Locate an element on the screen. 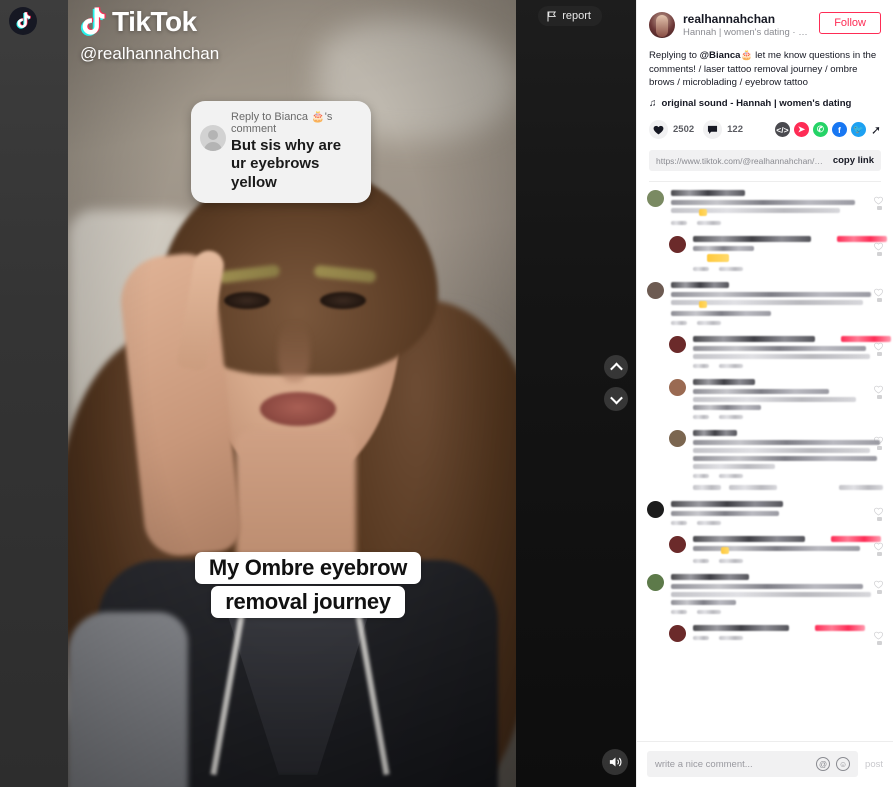 The width and height of the screenshot is (893, 787). embed-icon: </> is located at coordinates (782, 130).